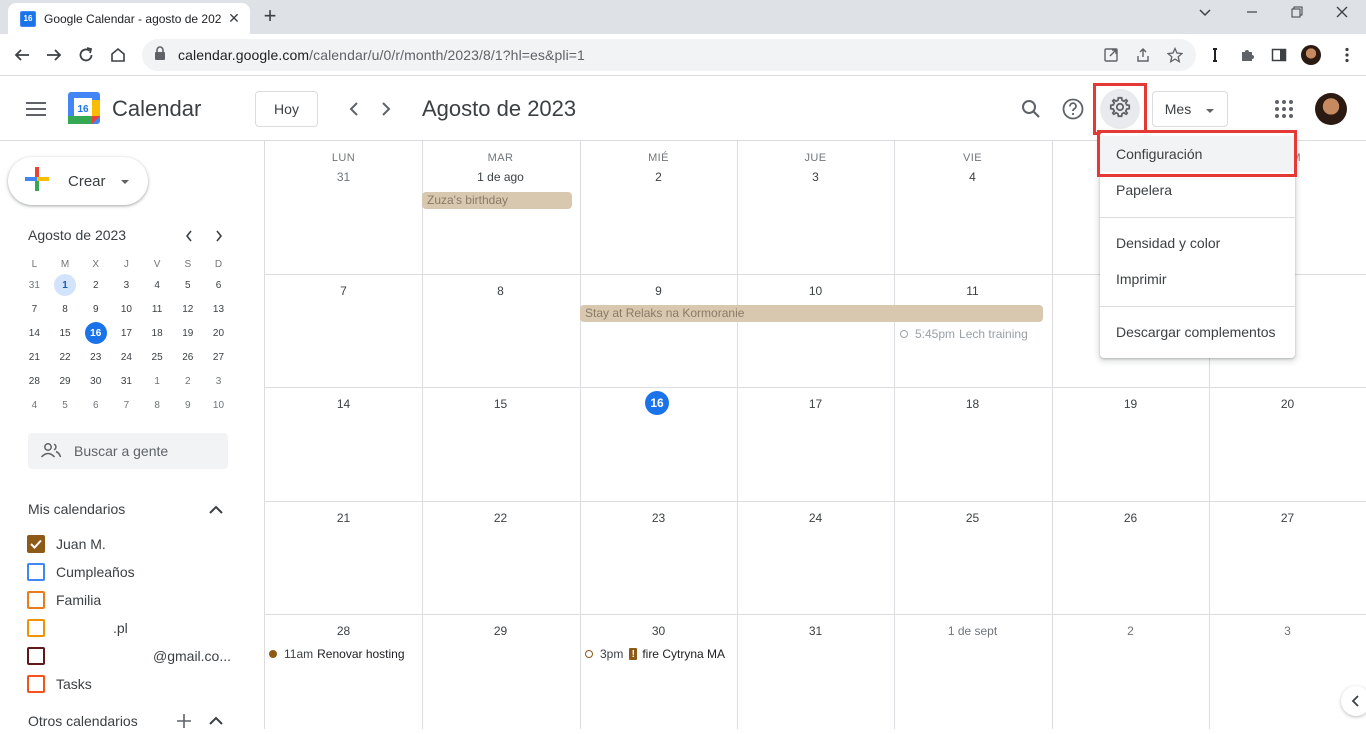 Image resolution: width=1366 pixels, height=734 pixels. I want to click on day-number: 22, so click(500, 518).